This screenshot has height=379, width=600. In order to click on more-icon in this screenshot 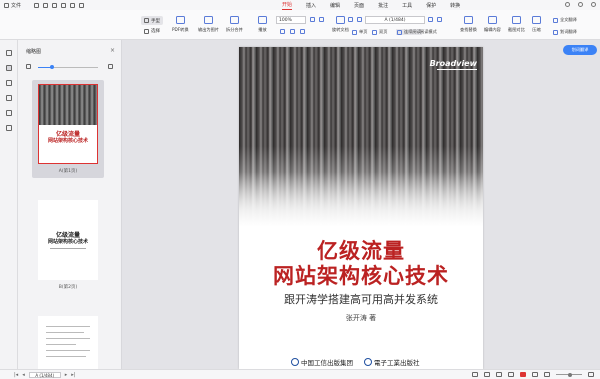, I will do `click(593, 4)`.